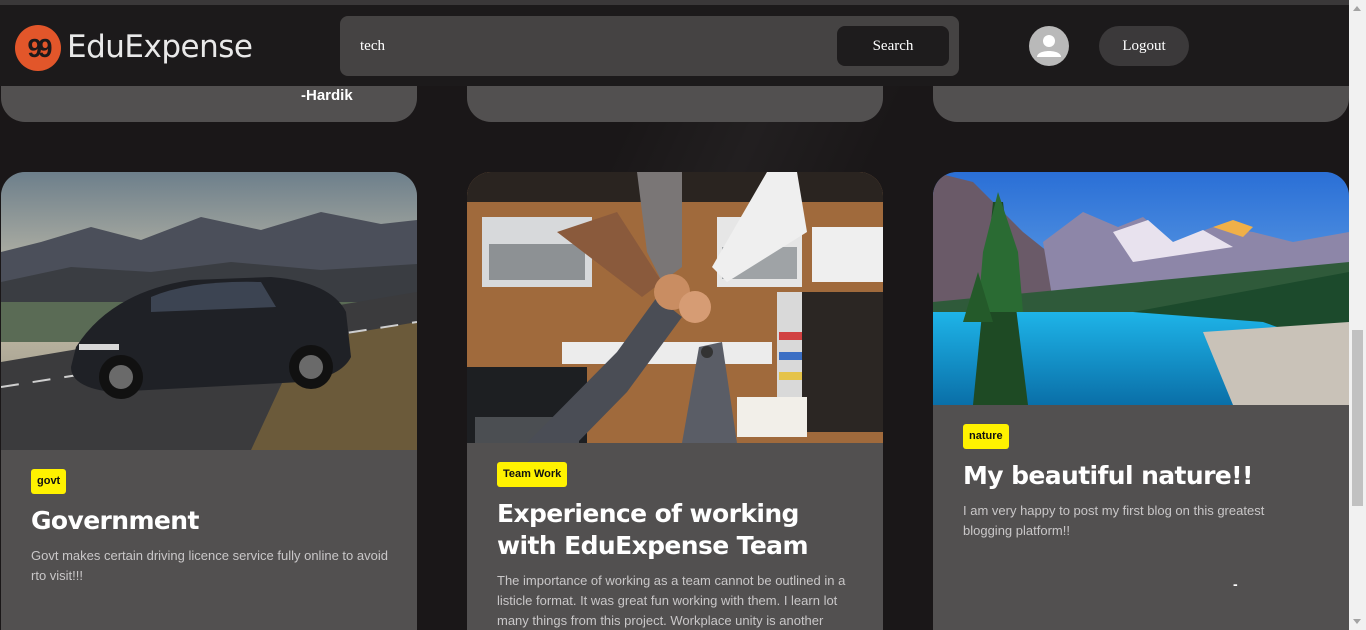 The height and width of the screenshot is (630, 1366). Describe the element at coordinates (1235, 584) in the screenshot. I see `card-author: -` at that location.